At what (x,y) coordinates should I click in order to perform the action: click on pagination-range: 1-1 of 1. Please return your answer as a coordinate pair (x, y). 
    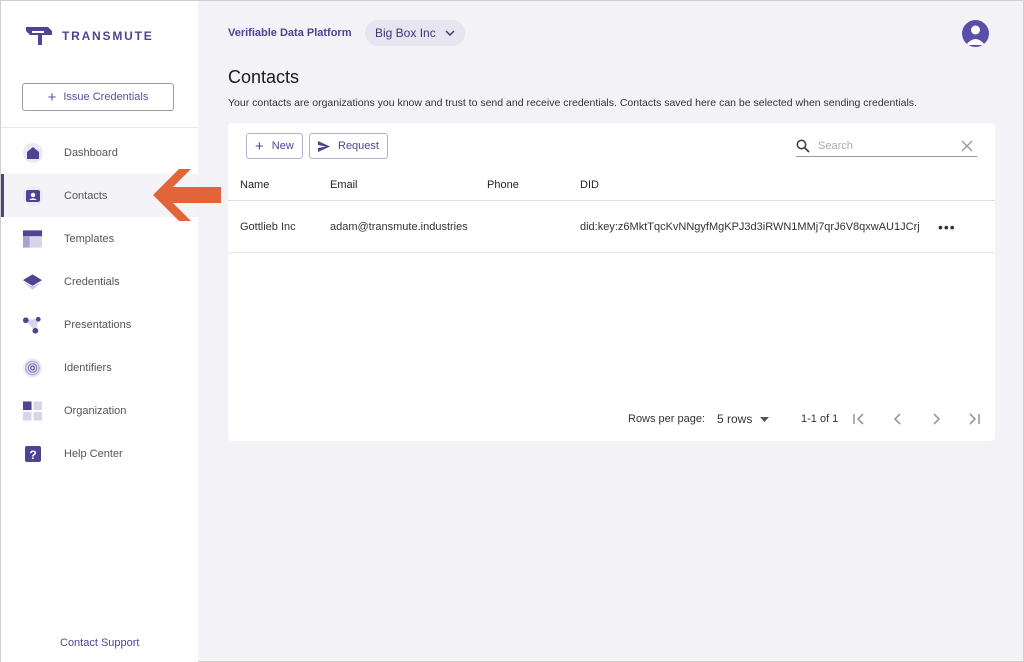
    Looking at the image, I should click on (820, 419).